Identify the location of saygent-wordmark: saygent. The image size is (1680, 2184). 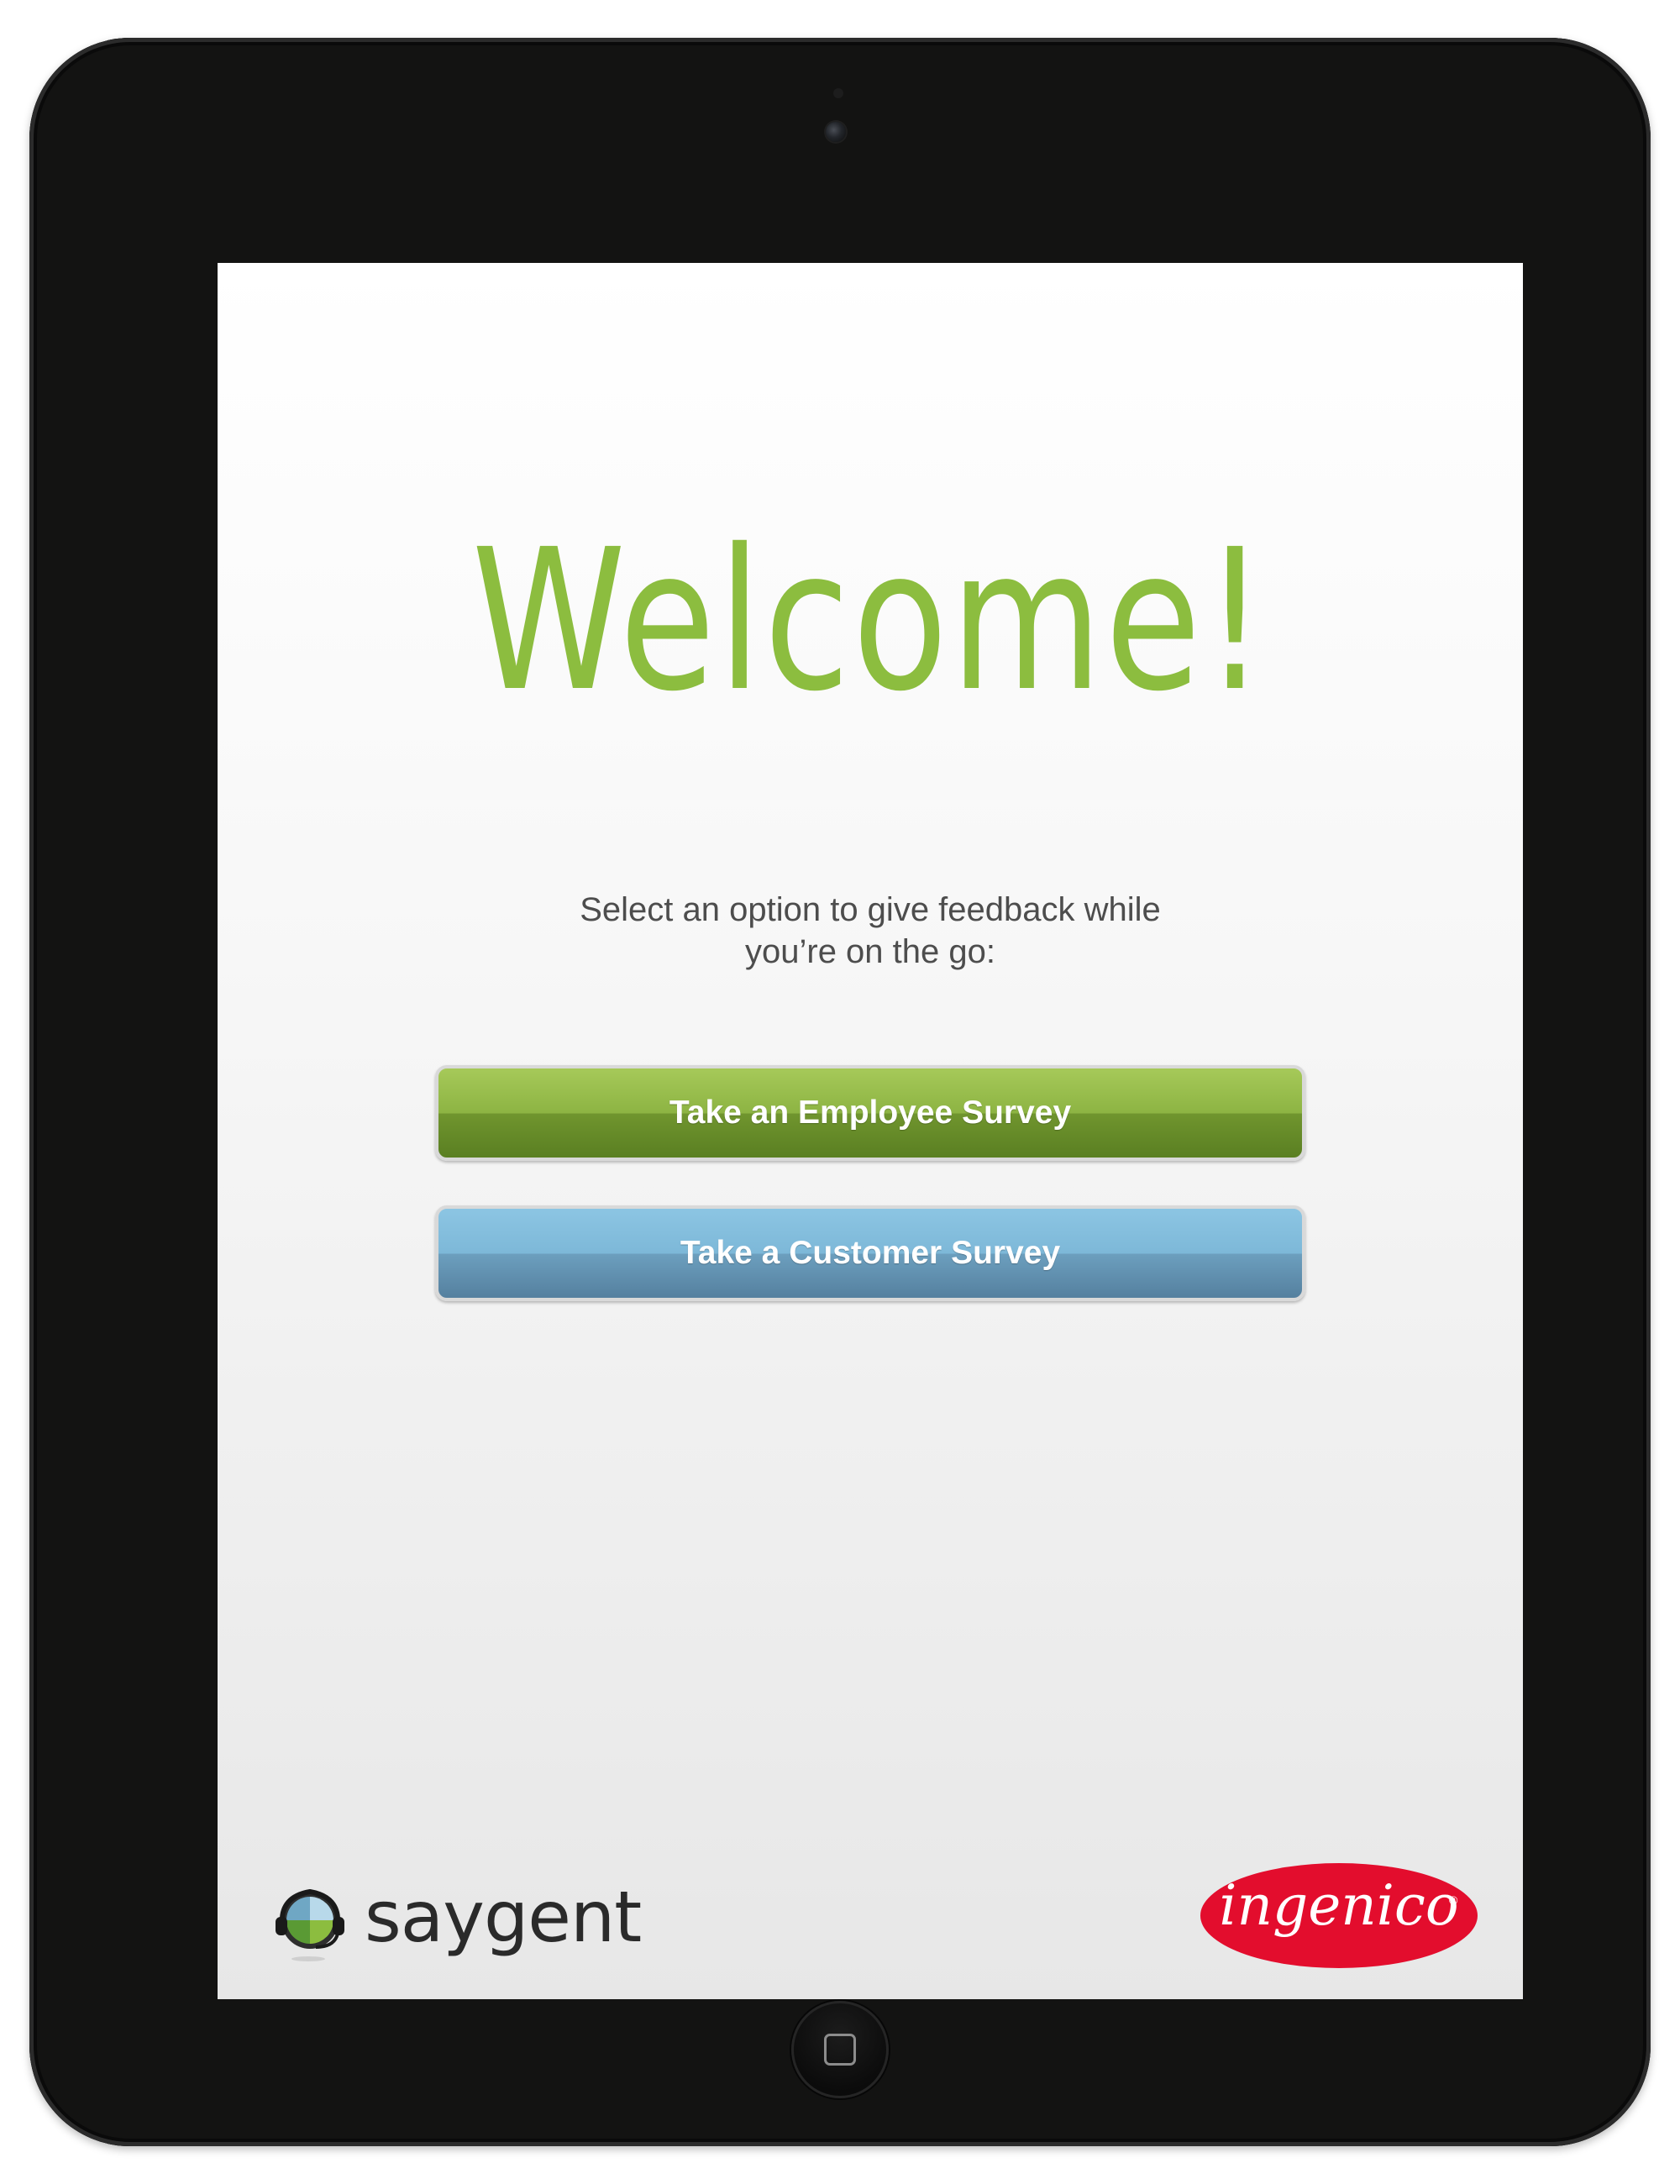
(503, 1917).